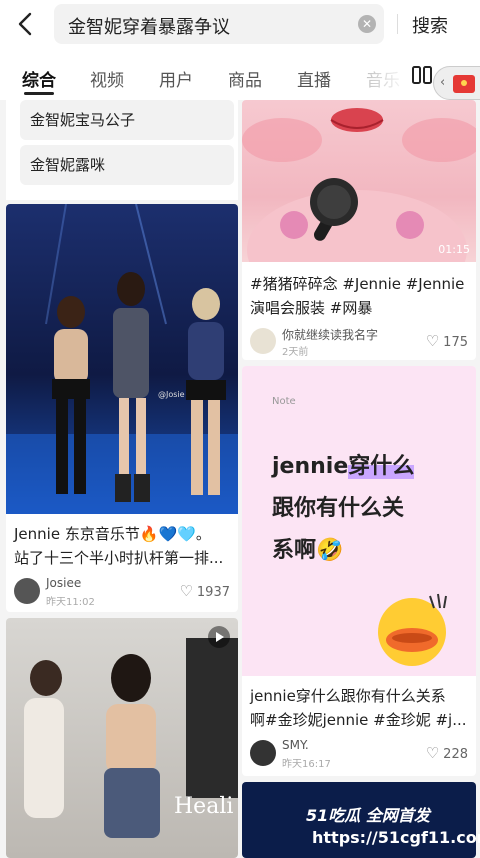 The width and height of the screenshot is (480, 858). What do you see at coordinates (295, 352) in the screenshot?
I see `post-time: 2天前` at bounding box center [295, 352].